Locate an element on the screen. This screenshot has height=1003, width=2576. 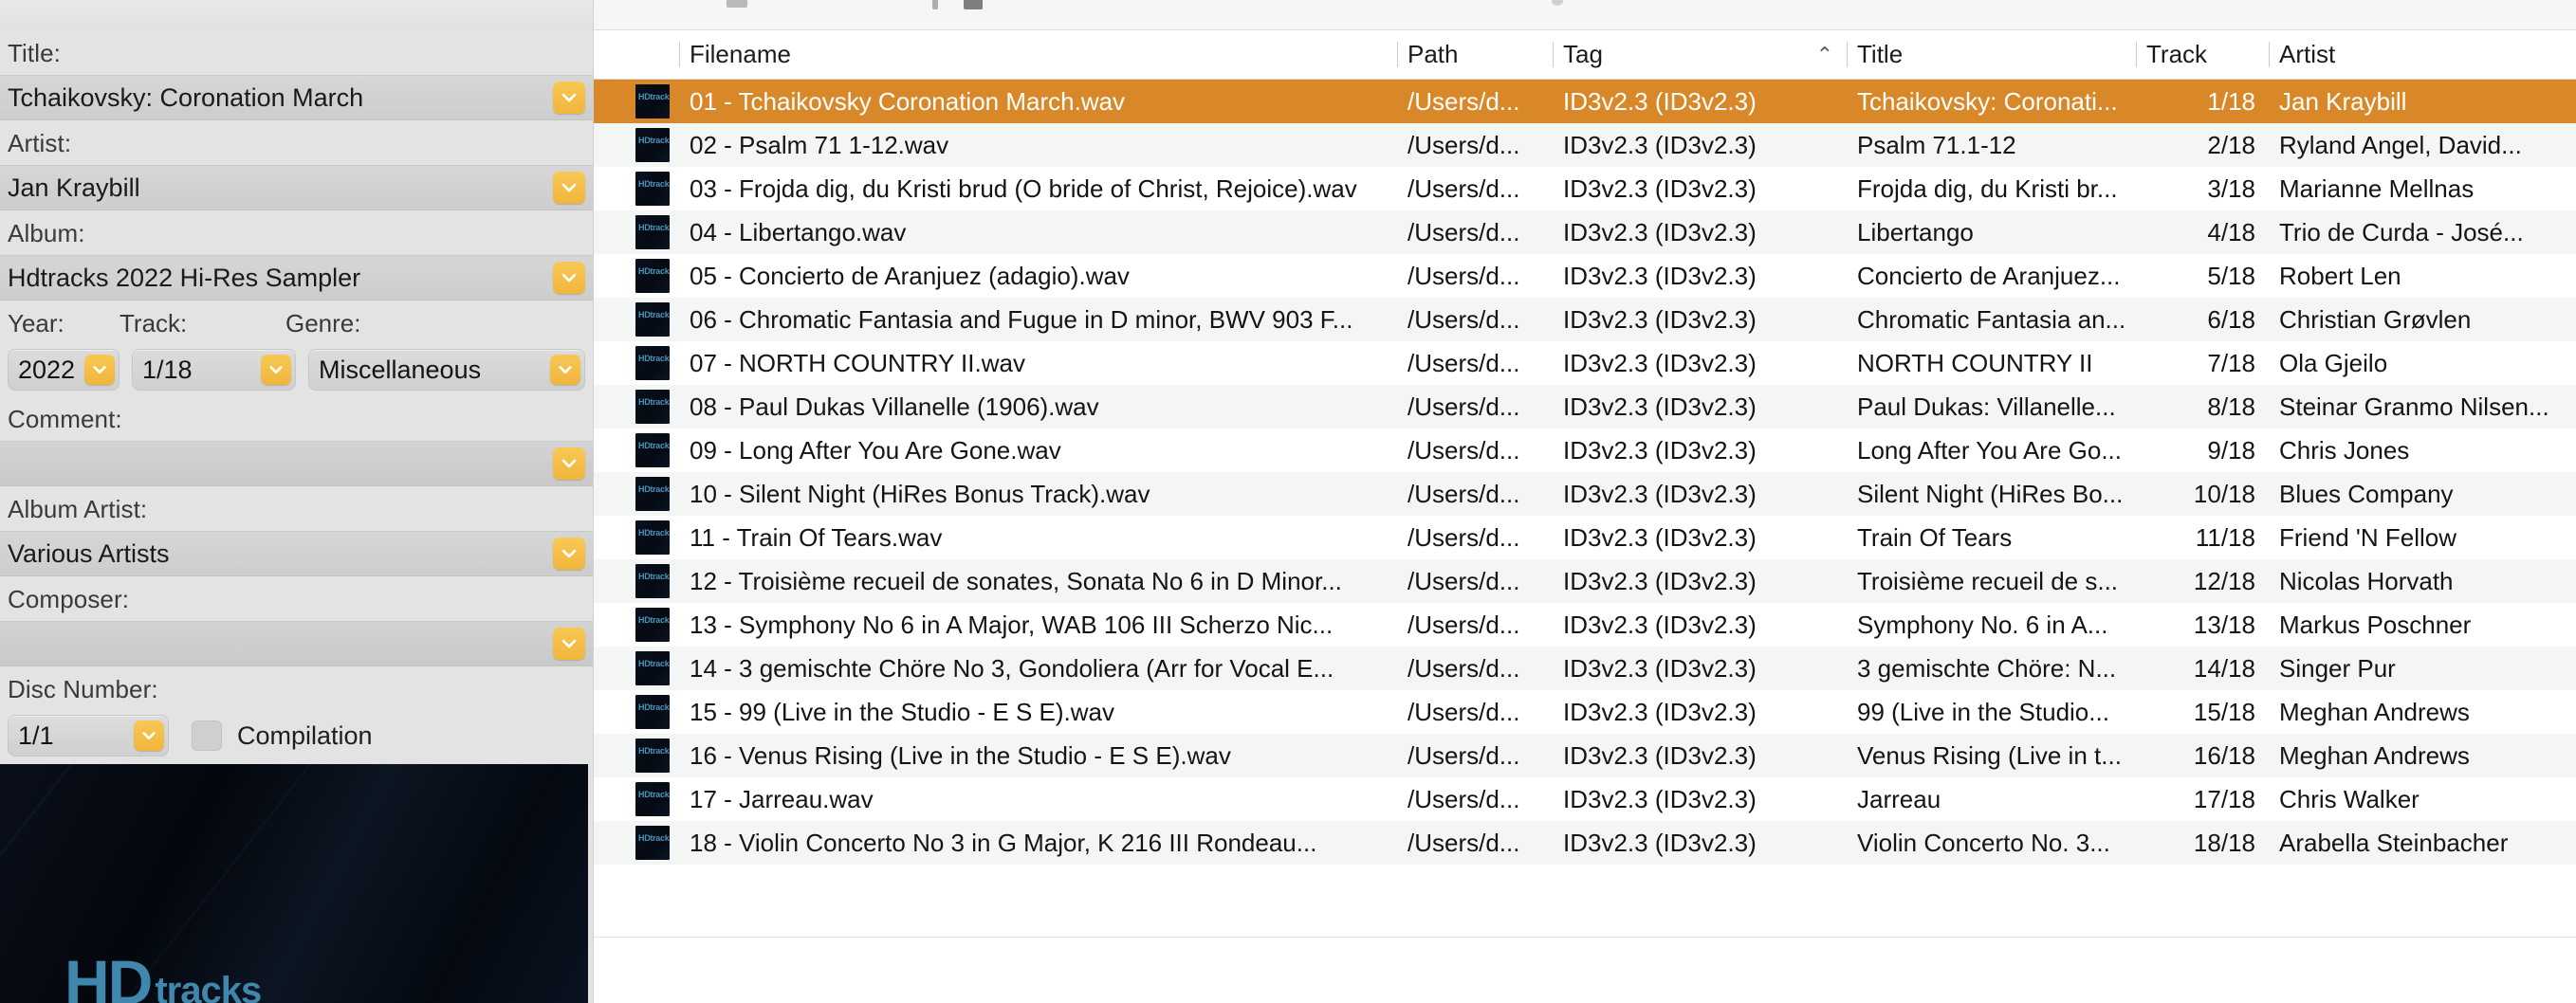
column-header-artist: Artist is located at coordinates (2422, 54).